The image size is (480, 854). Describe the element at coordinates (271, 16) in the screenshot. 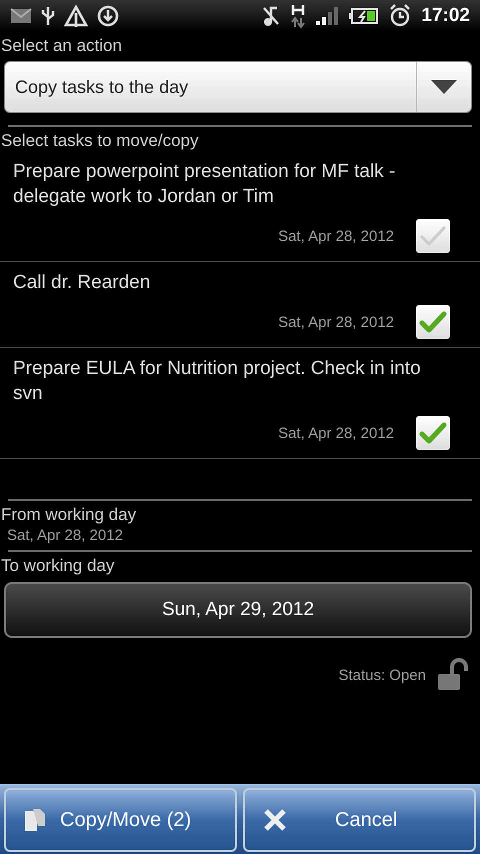

I see `muted-note-icon` at that location.